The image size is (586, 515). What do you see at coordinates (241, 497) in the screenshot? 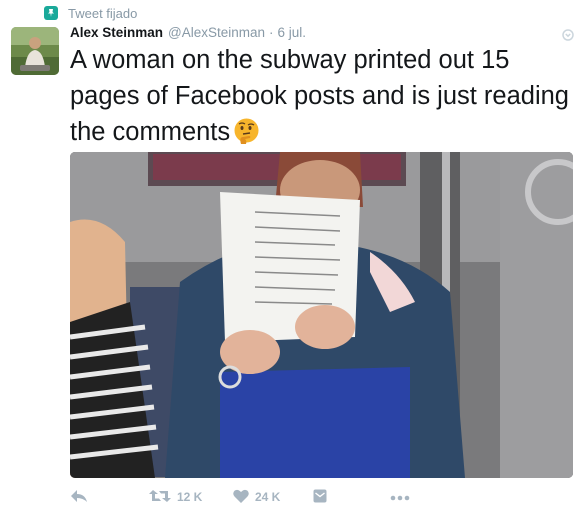
I see `heart-icon` at bounding box center [241, 497].